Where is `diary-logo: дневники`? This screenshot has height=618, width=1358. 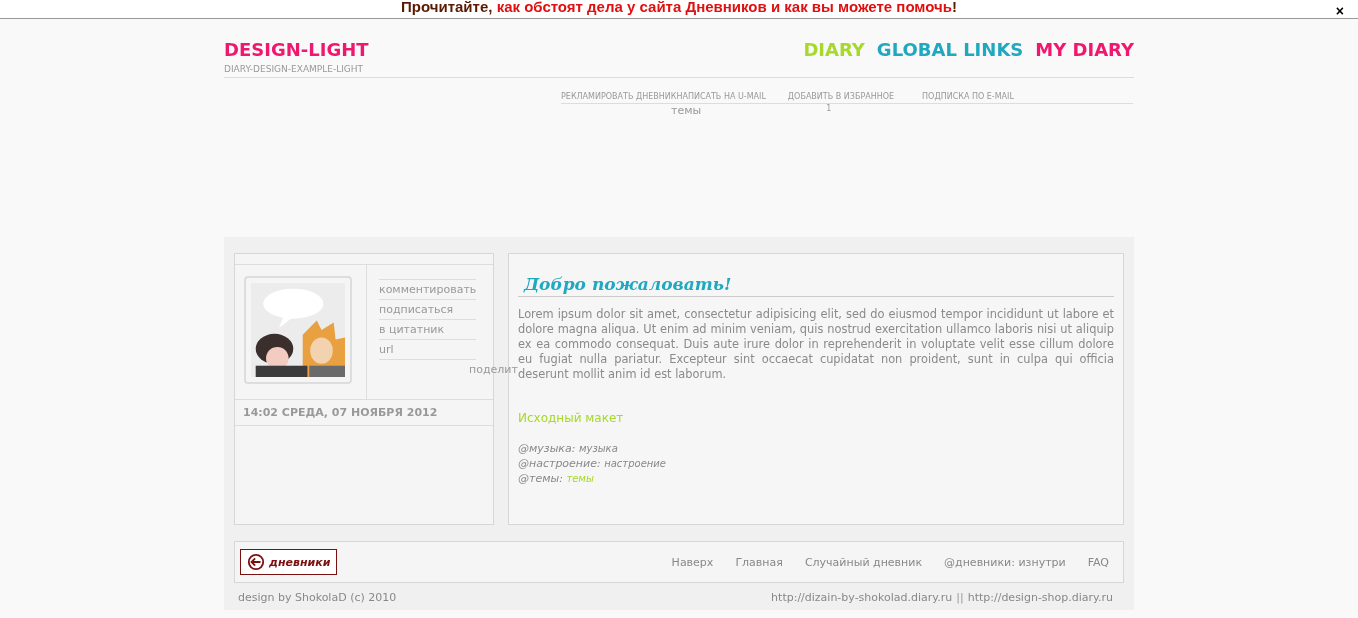
diary-logo: дневники is located at coordinates (289, 562).